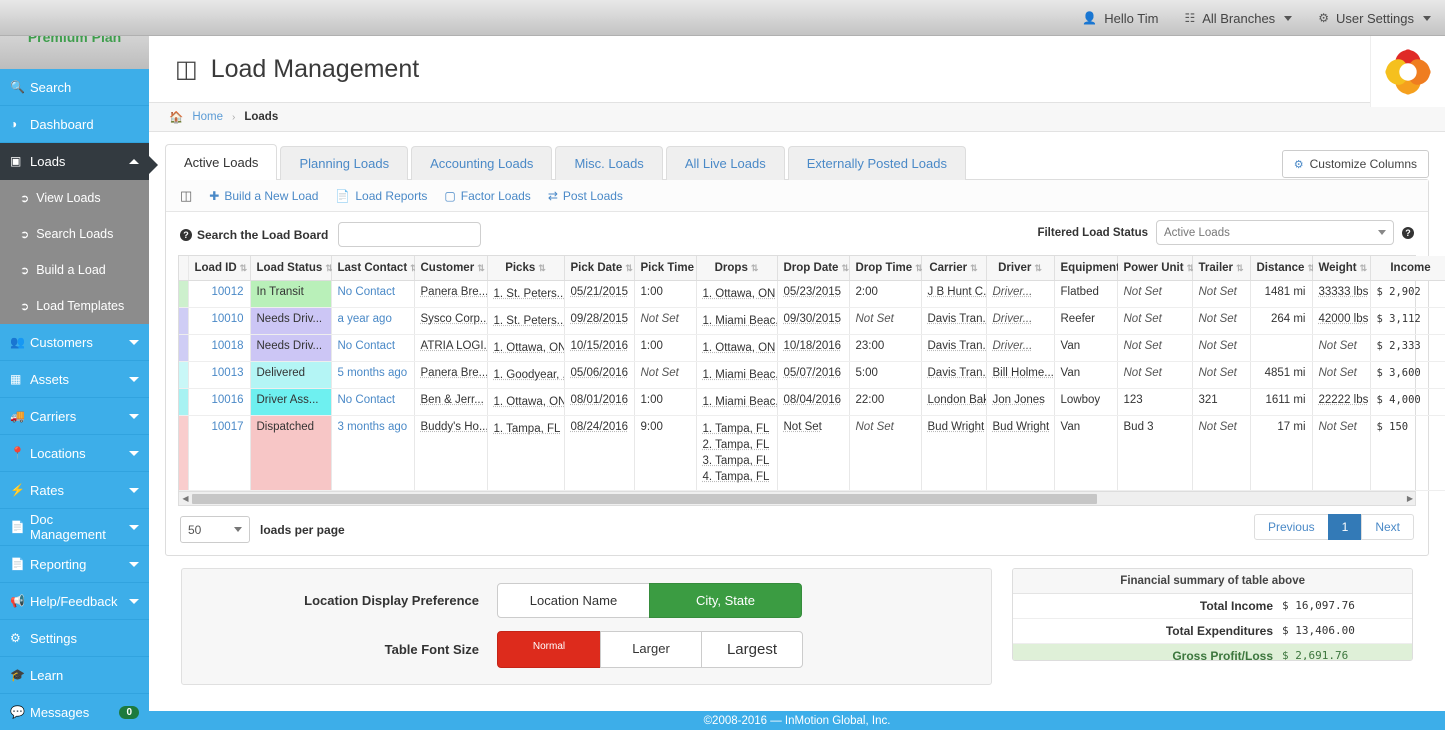 The width and height of the screenshot is (1445, 730). Describe the element at coordinates (725, 600) in the screenshot. I see `city-state-button: City, State` at that location.